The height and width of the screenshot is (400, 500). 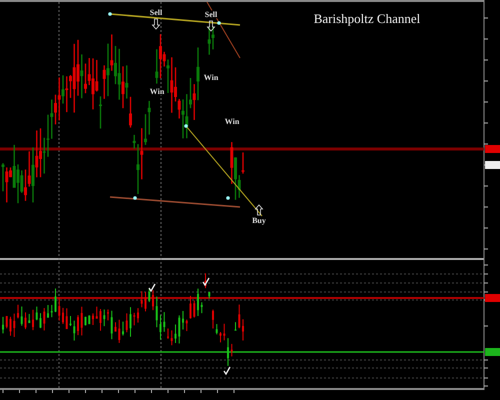 What do you see at coordinates (367, 18) in the screenshot?
I see `chart-title: Barishpoltz Channel` at bounding box center [367, 18].